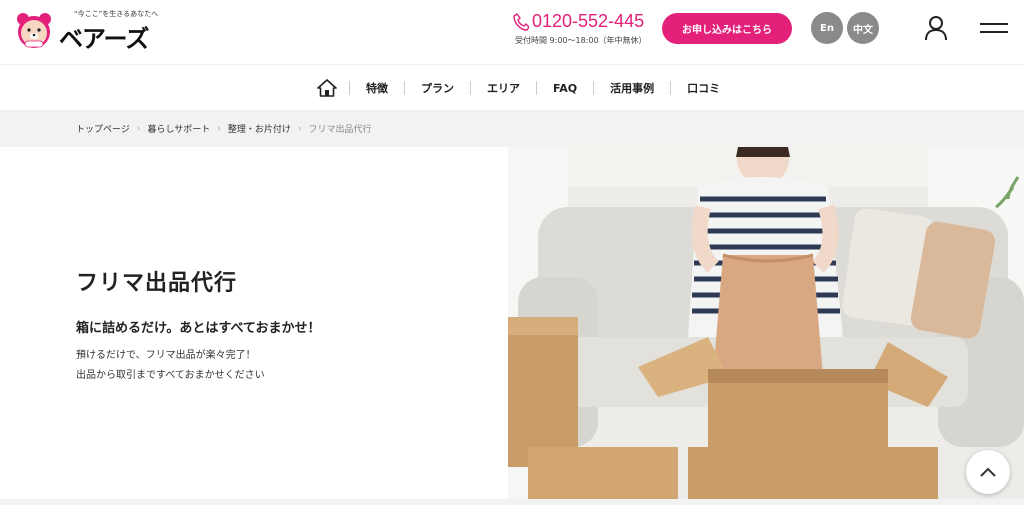 The height and width of the screenshot is (505, 1024). Describe the element at coordinates (936, 28) in the screenshot. I see `user-icon` at that location.